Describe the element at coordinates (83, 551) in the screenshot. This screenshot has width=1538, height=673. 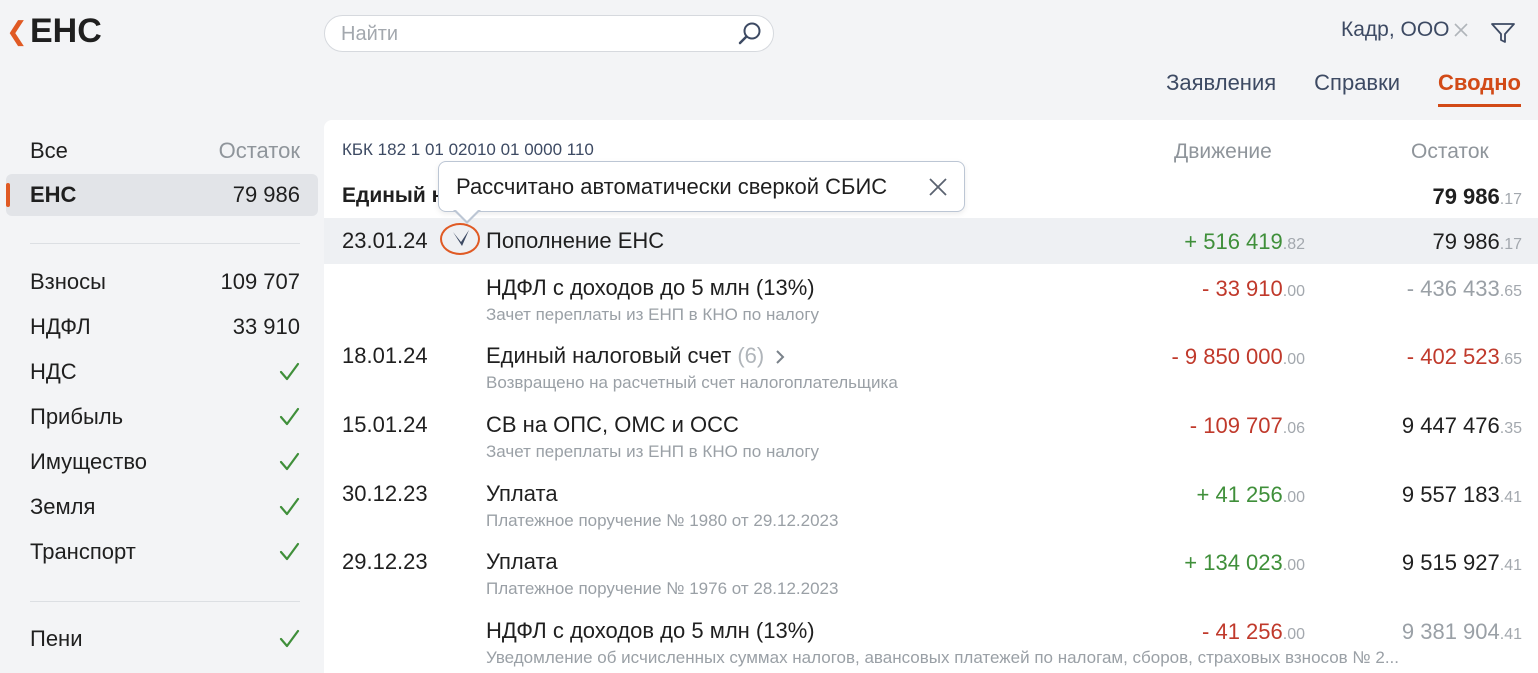
I see `sidebar-item-label: Транспорт` at that location.